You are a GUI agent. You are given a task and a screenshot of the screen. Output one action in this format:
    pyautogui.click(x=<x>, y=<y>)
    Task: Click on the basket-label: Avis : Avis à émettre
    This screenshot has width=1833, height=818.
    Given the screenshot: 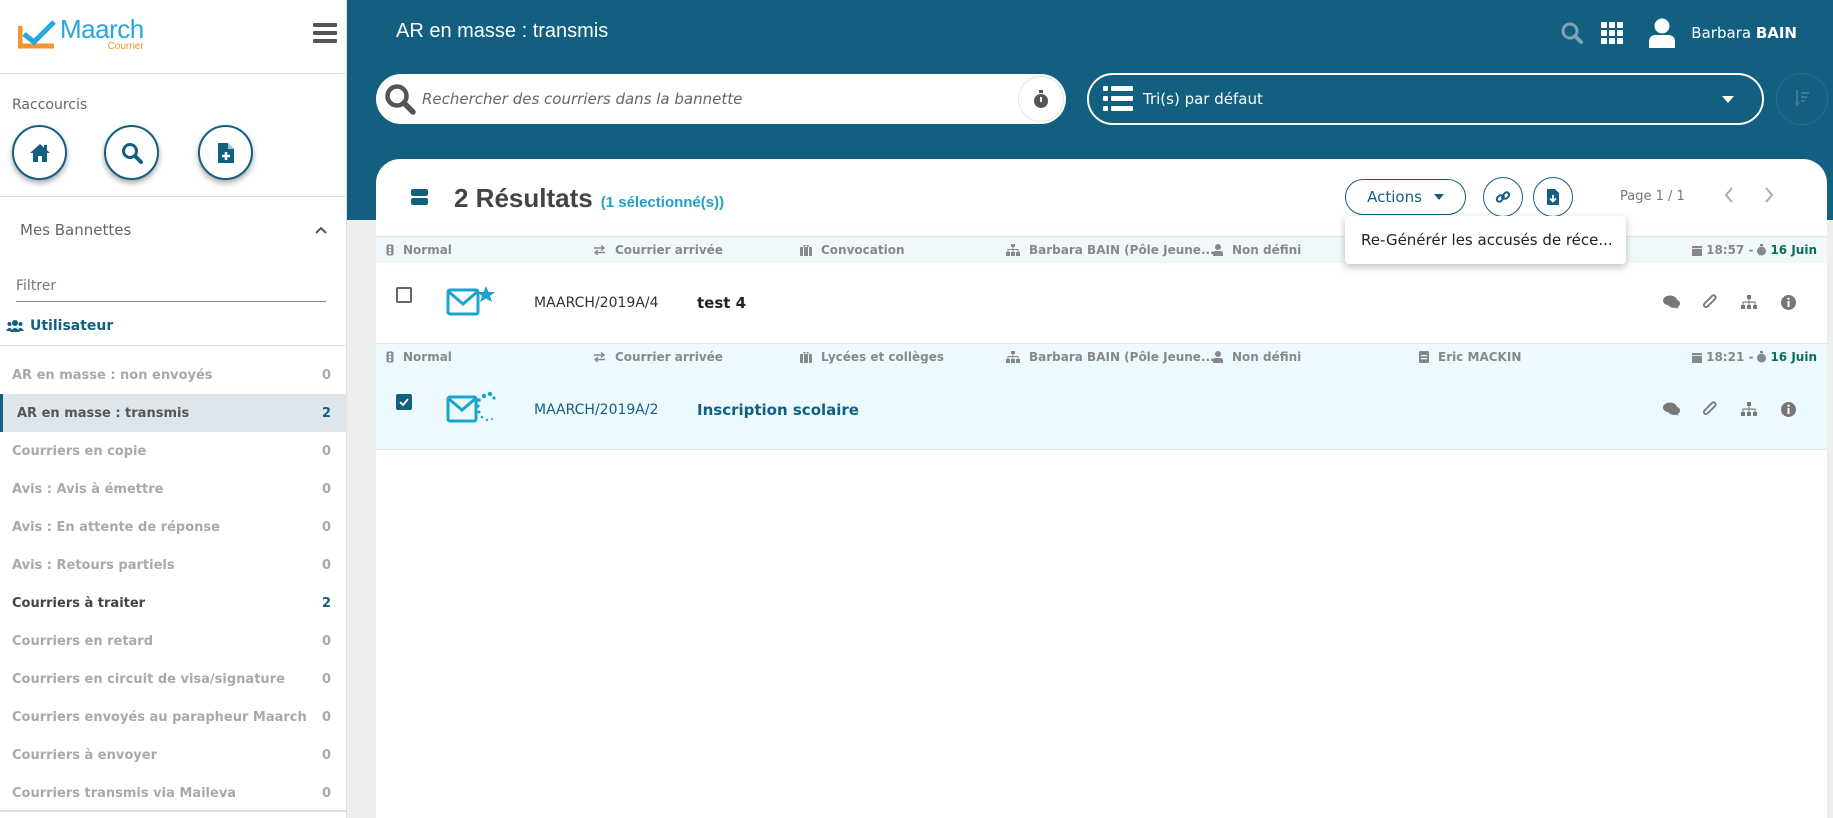 What is the action you would take?
    pyautogui.click(x=88, y=489)
    